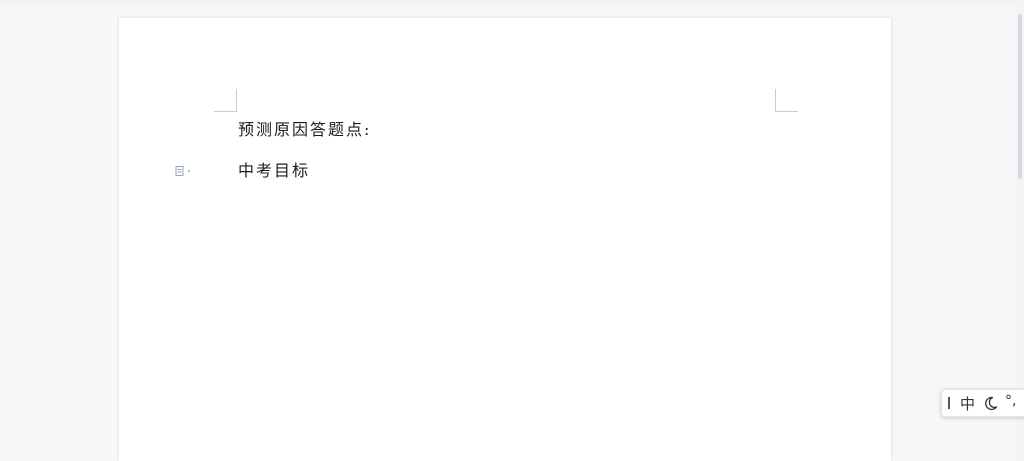 The width and height of the screenshot is (1024, 461). I want to click on grip-icon, so click(949, 403).